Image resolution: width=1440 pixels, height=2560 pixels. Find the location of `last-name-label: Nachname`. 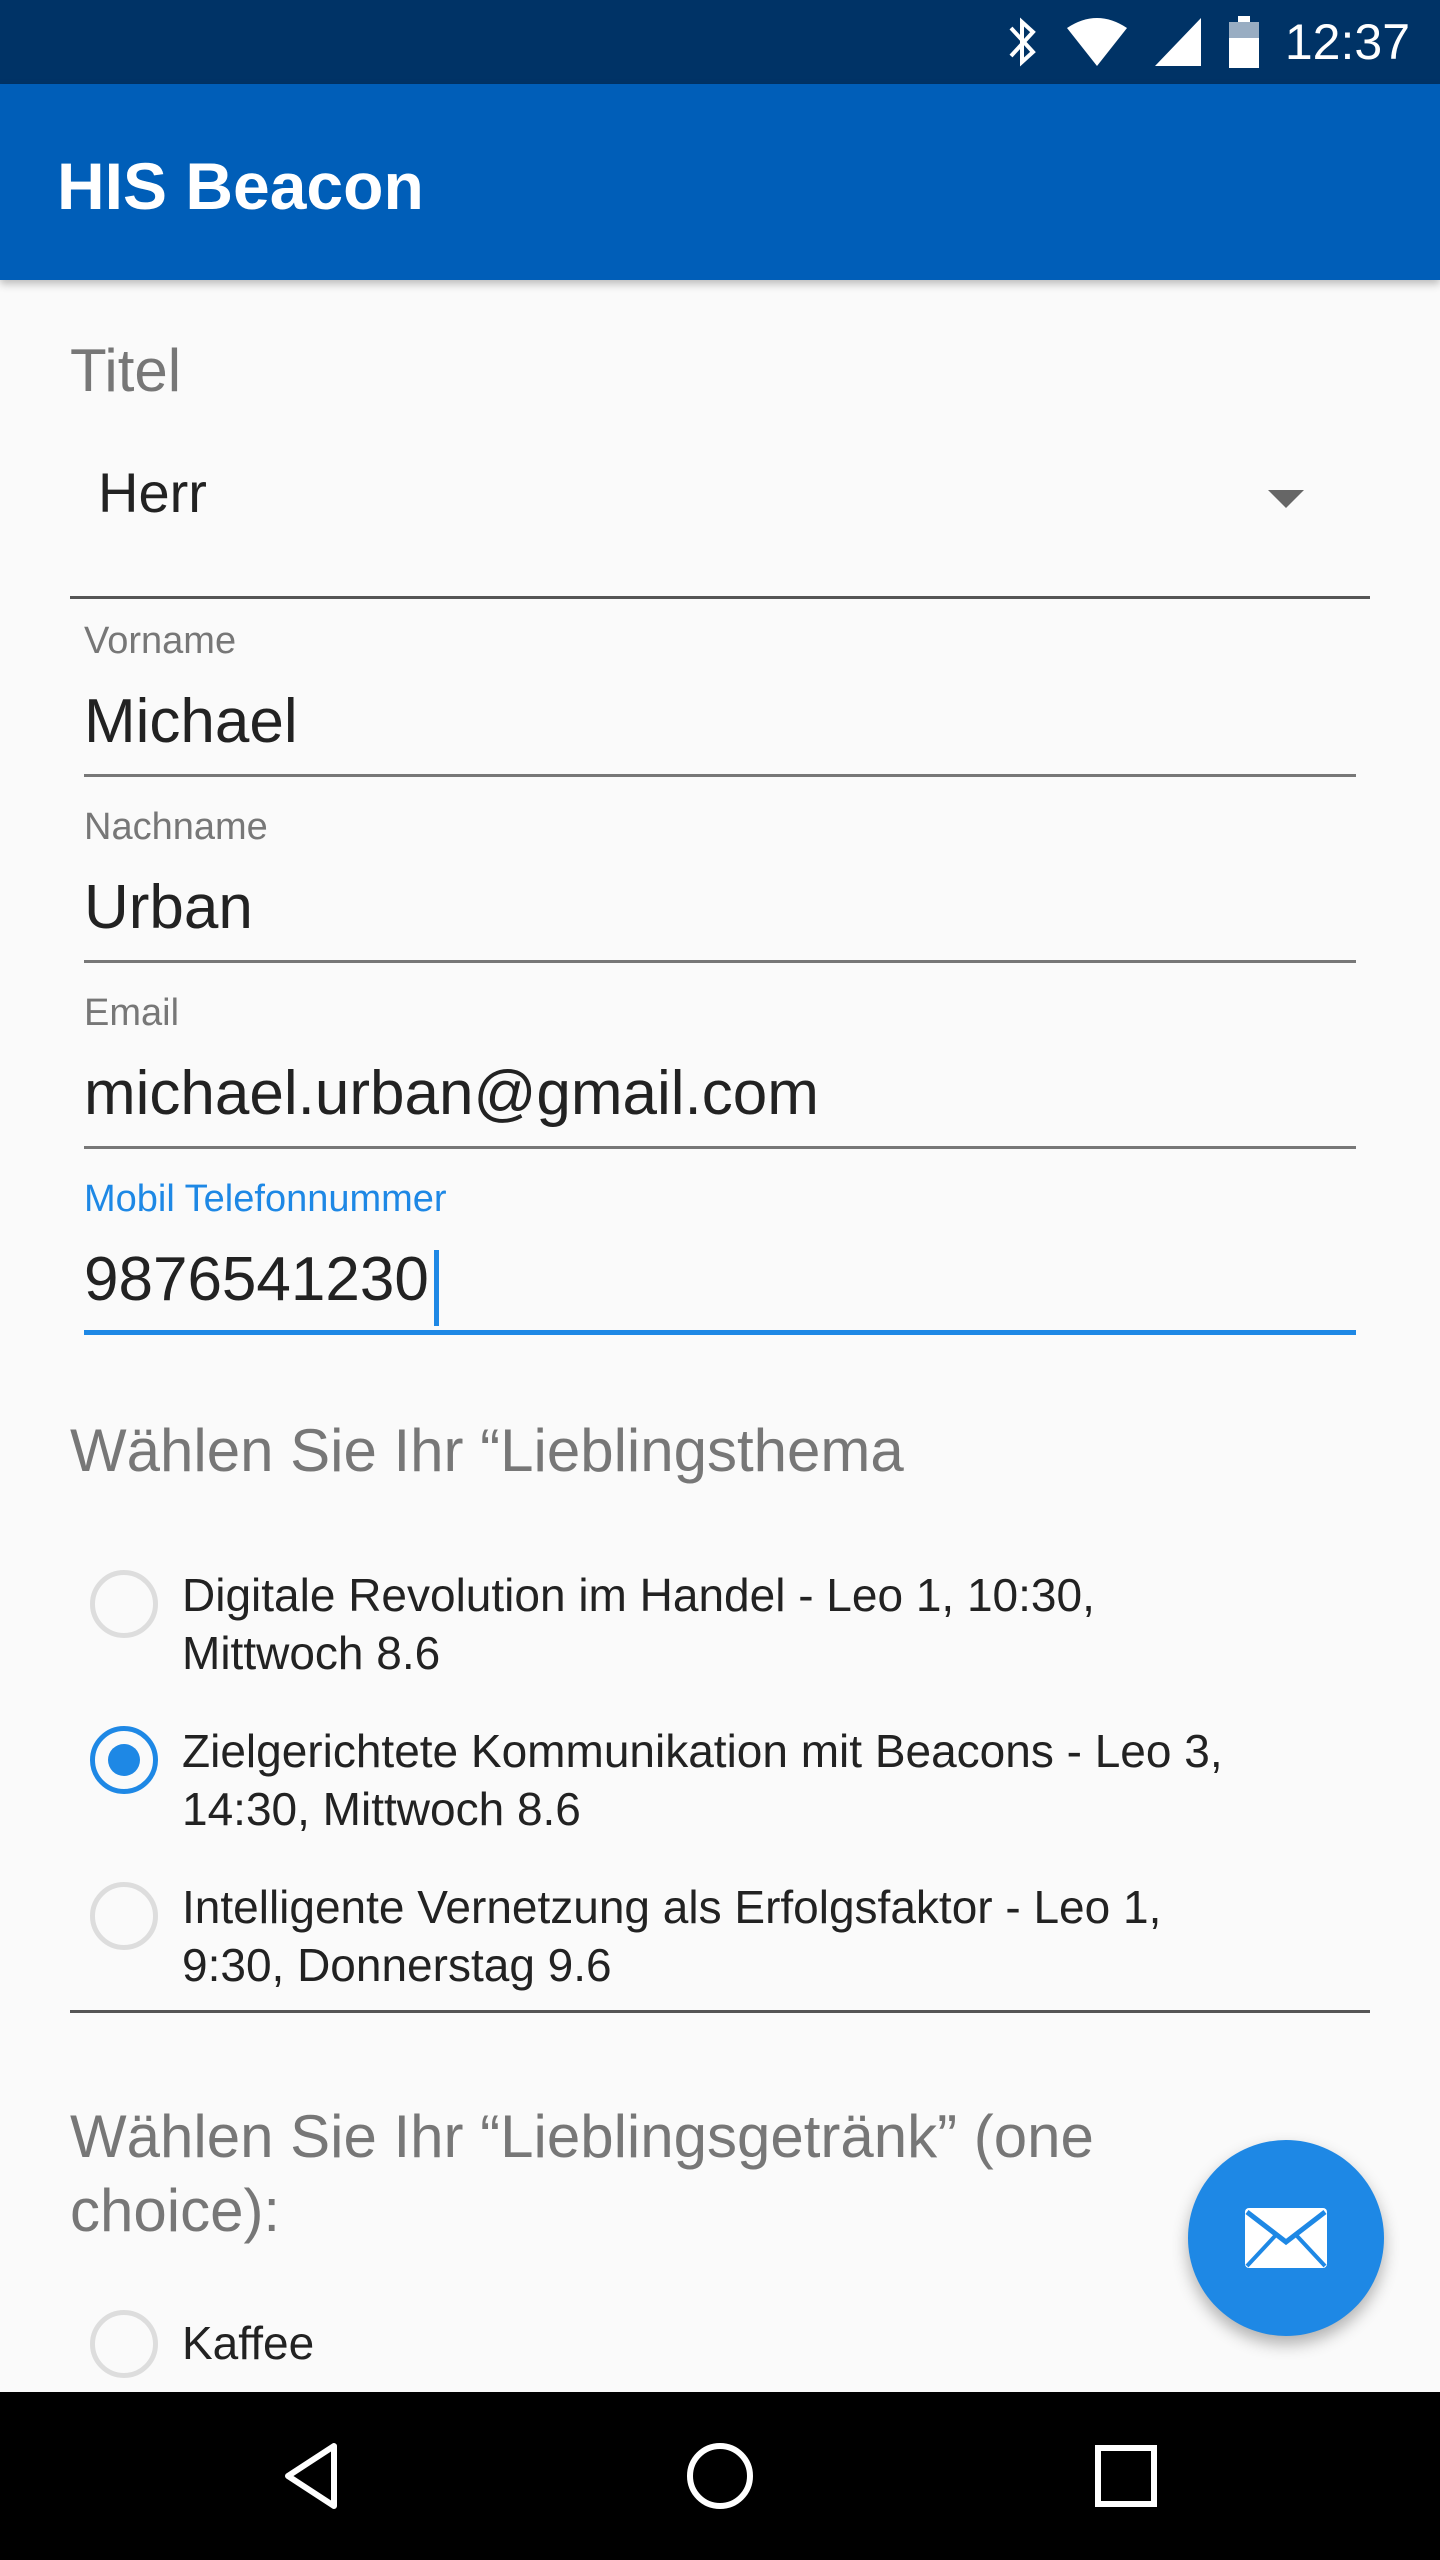

last-name-label: Nachname is located at coordinates (176, 827).